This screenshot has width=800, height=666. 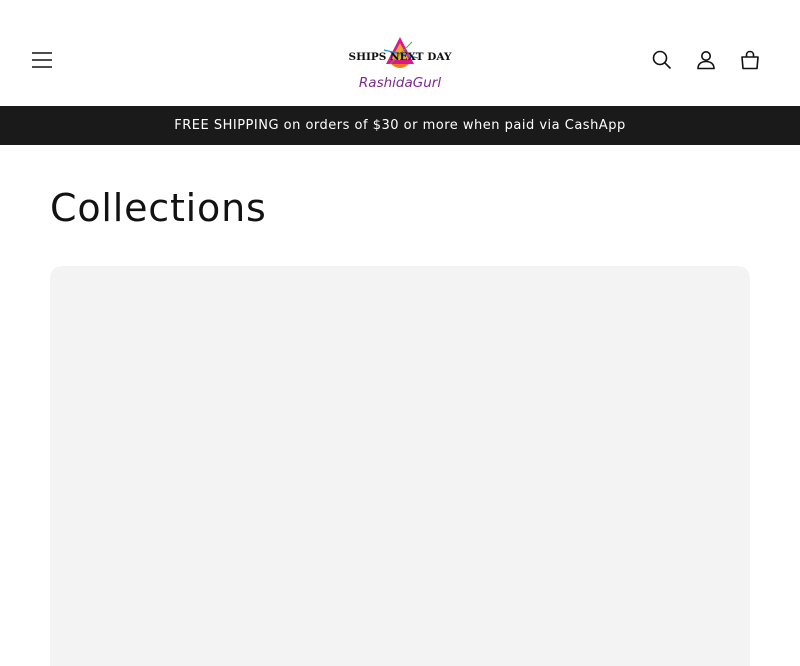 I want to click on hamburger-menu-icon, so click(x=42, y=60).